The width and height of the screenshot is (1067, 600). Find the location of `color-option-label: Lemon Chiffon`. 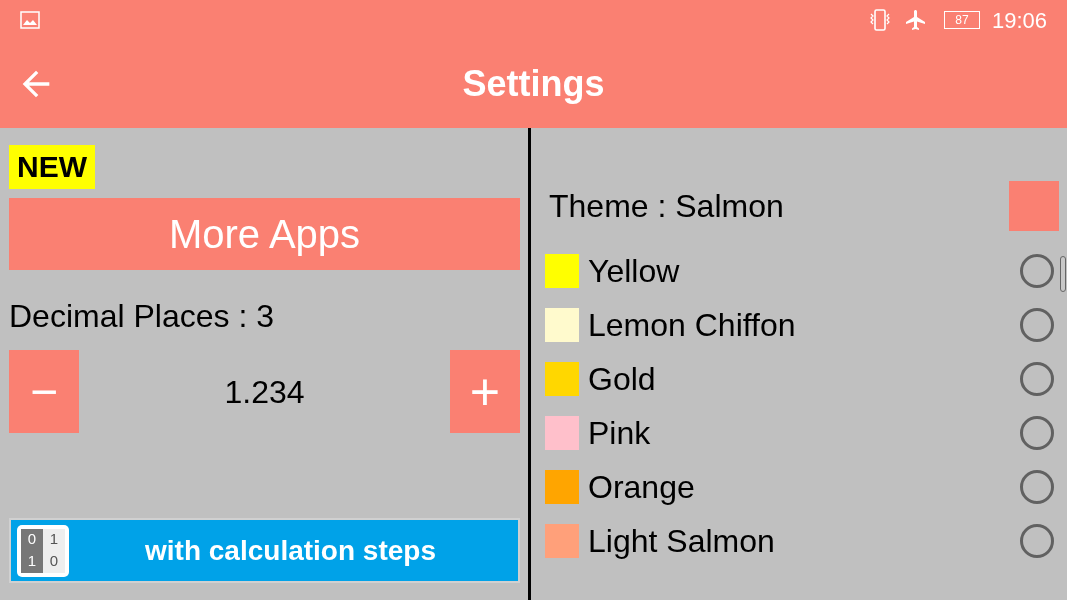

color-option-label: Lemon Chiffon is located at coordinates (692, 325).